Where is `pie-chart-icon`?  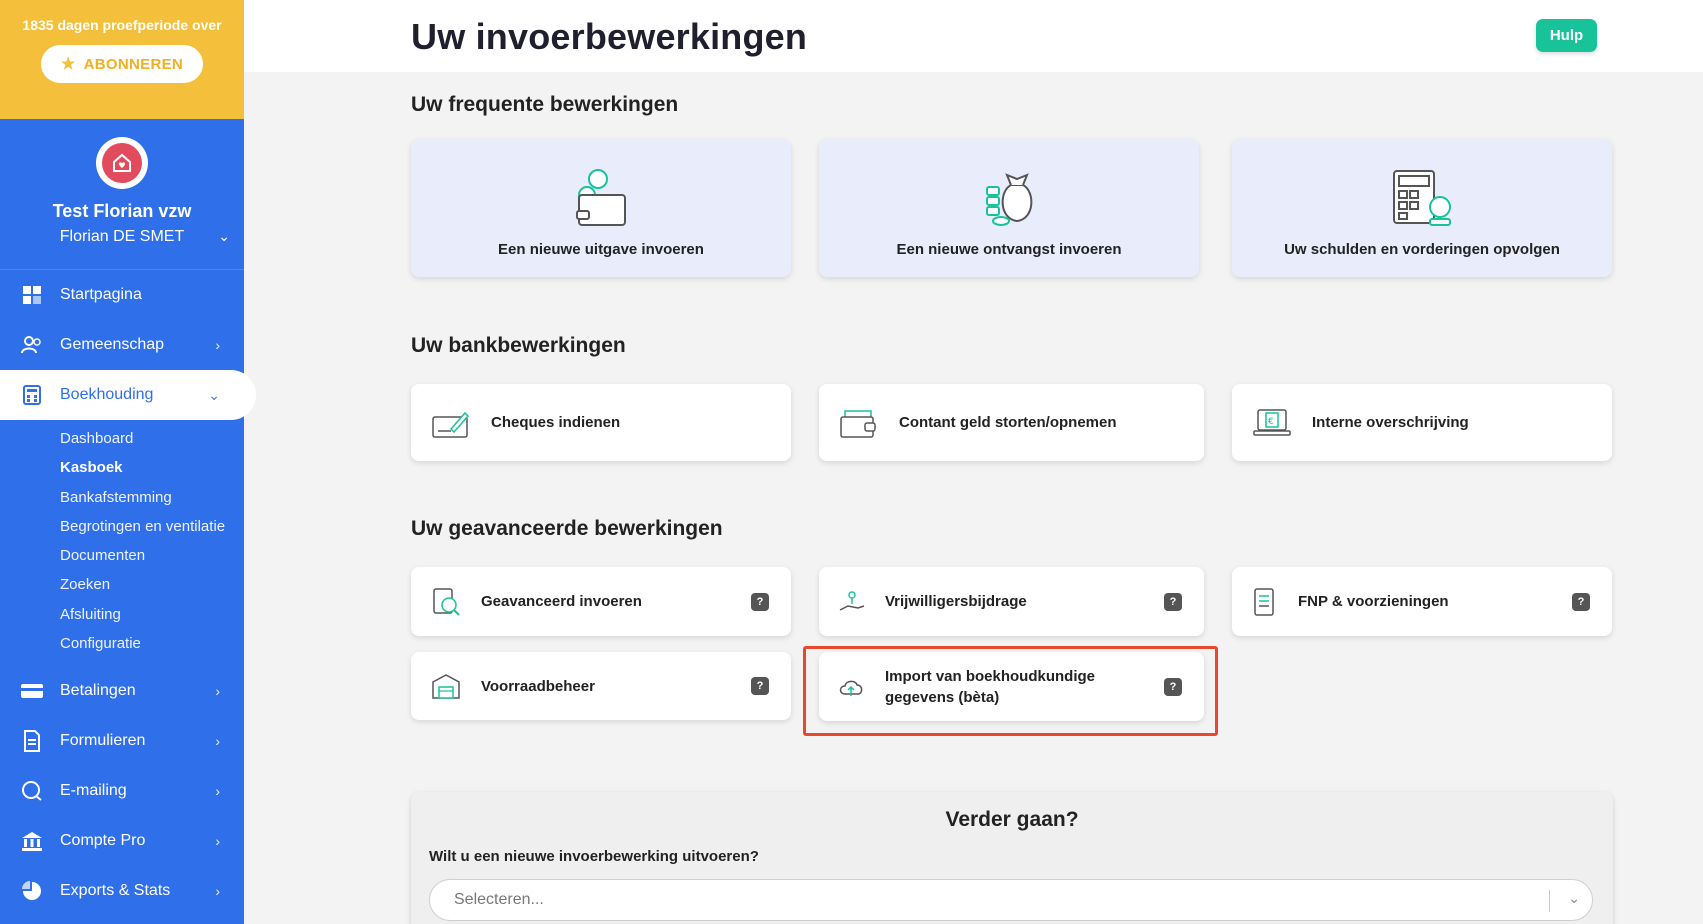
pie-chart-icon is located at coordinates (32, 891).